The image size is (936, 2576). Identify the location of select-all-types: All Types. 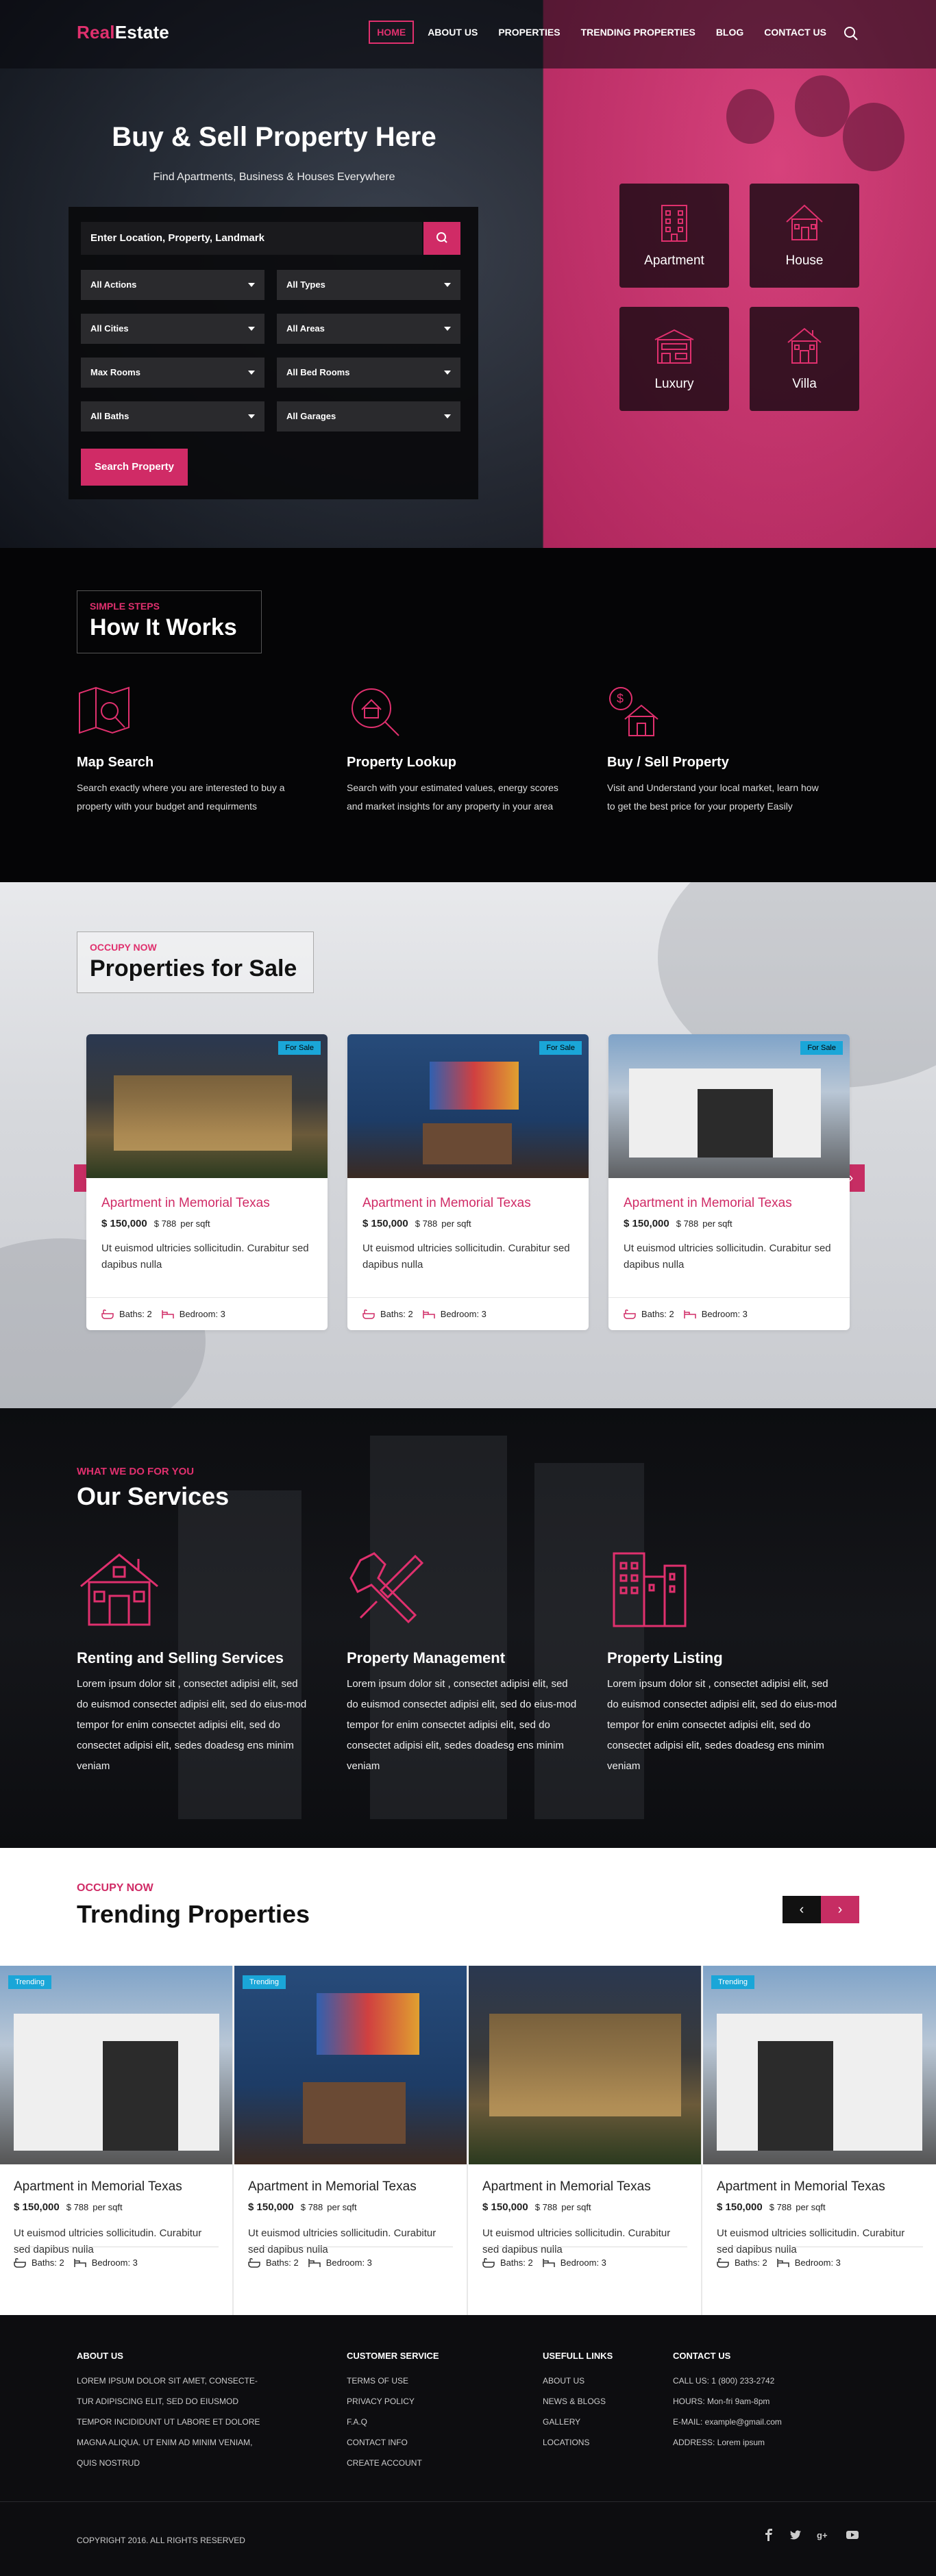
(368, 285).